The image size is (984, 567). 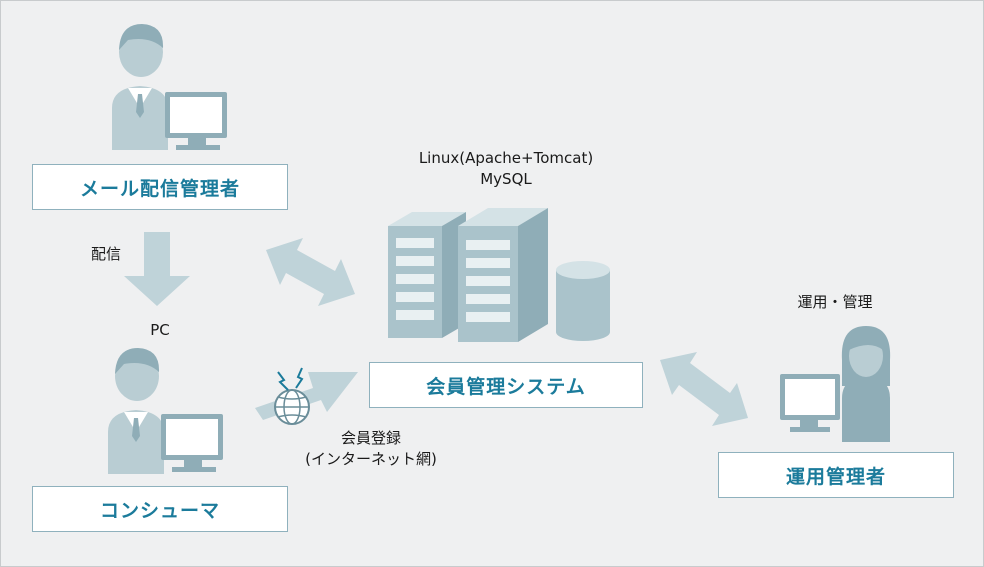 I want to click on registration-label: 会員登録 (インターネット網), so click(x=371, y=449).